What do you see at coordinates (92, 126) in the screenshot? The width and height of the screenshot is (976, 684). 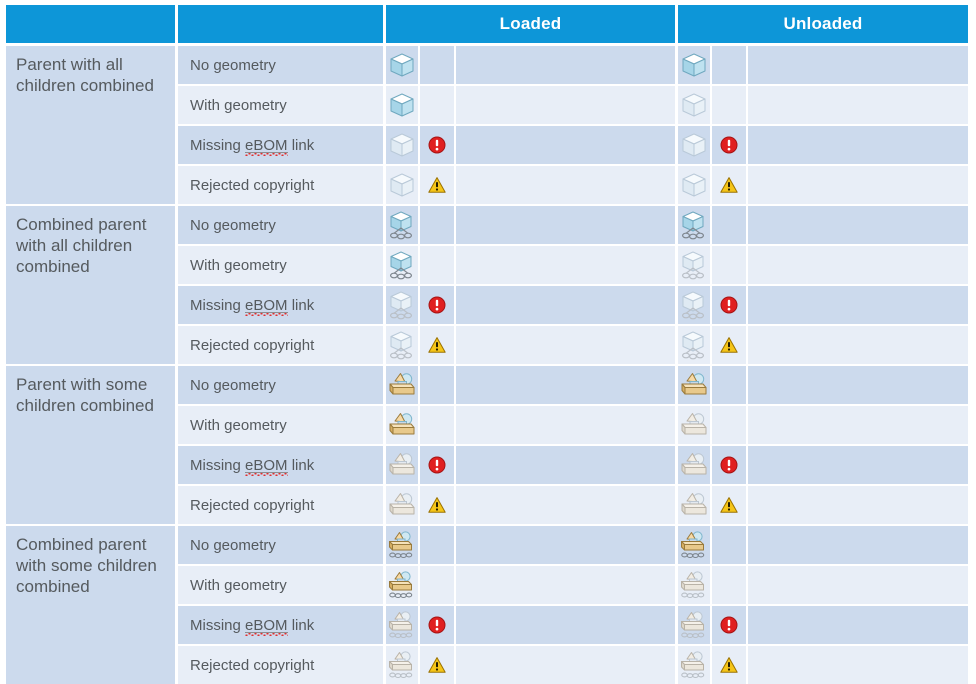 I see `group-label-cell: Parent with all children combined` at bounding box center [92, 126].